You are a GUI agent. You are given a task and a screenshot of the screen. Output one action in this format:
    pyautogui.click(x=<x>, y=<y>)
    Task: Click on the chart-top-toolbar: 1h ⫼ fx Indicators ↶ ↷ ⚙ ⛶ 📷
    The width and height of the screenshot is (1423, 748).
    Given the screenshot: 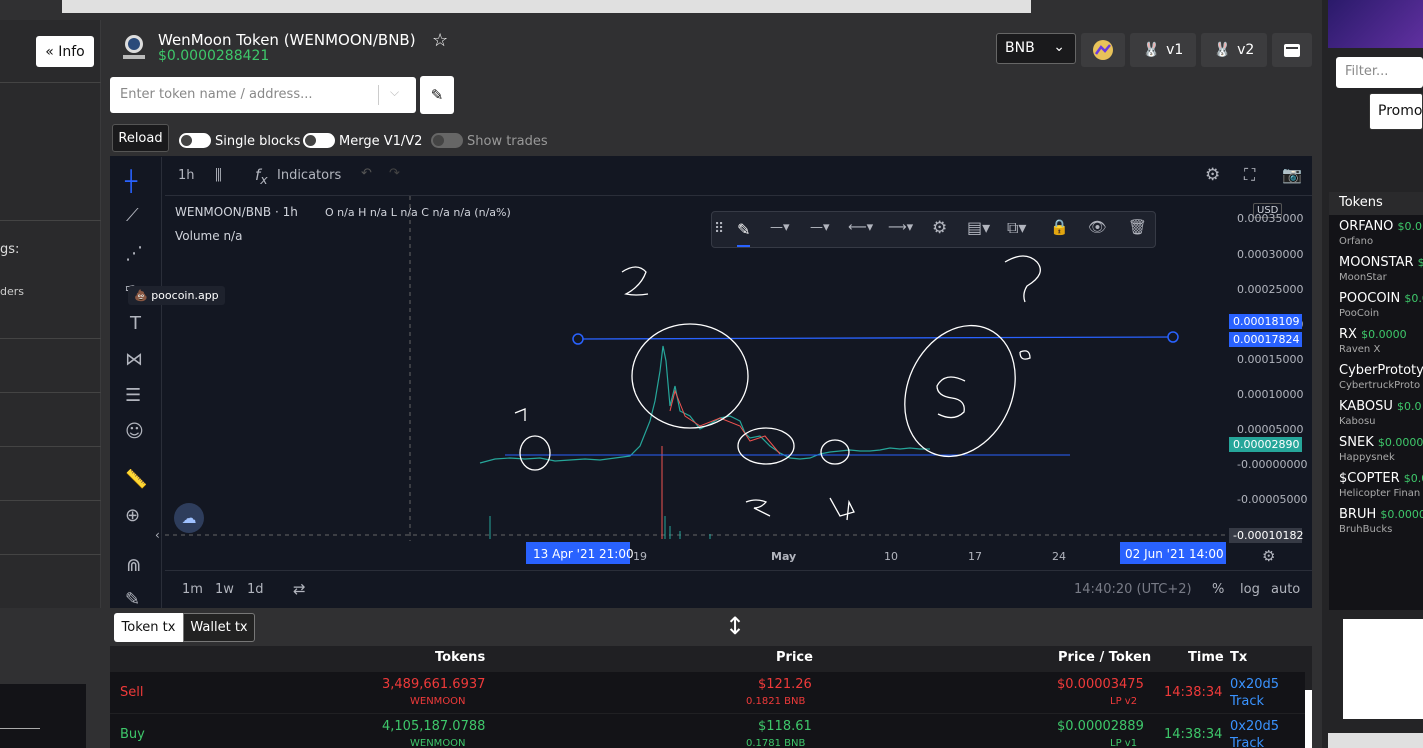 What is the action you would take?
    pyautogui.click(x=738, y=176)
    